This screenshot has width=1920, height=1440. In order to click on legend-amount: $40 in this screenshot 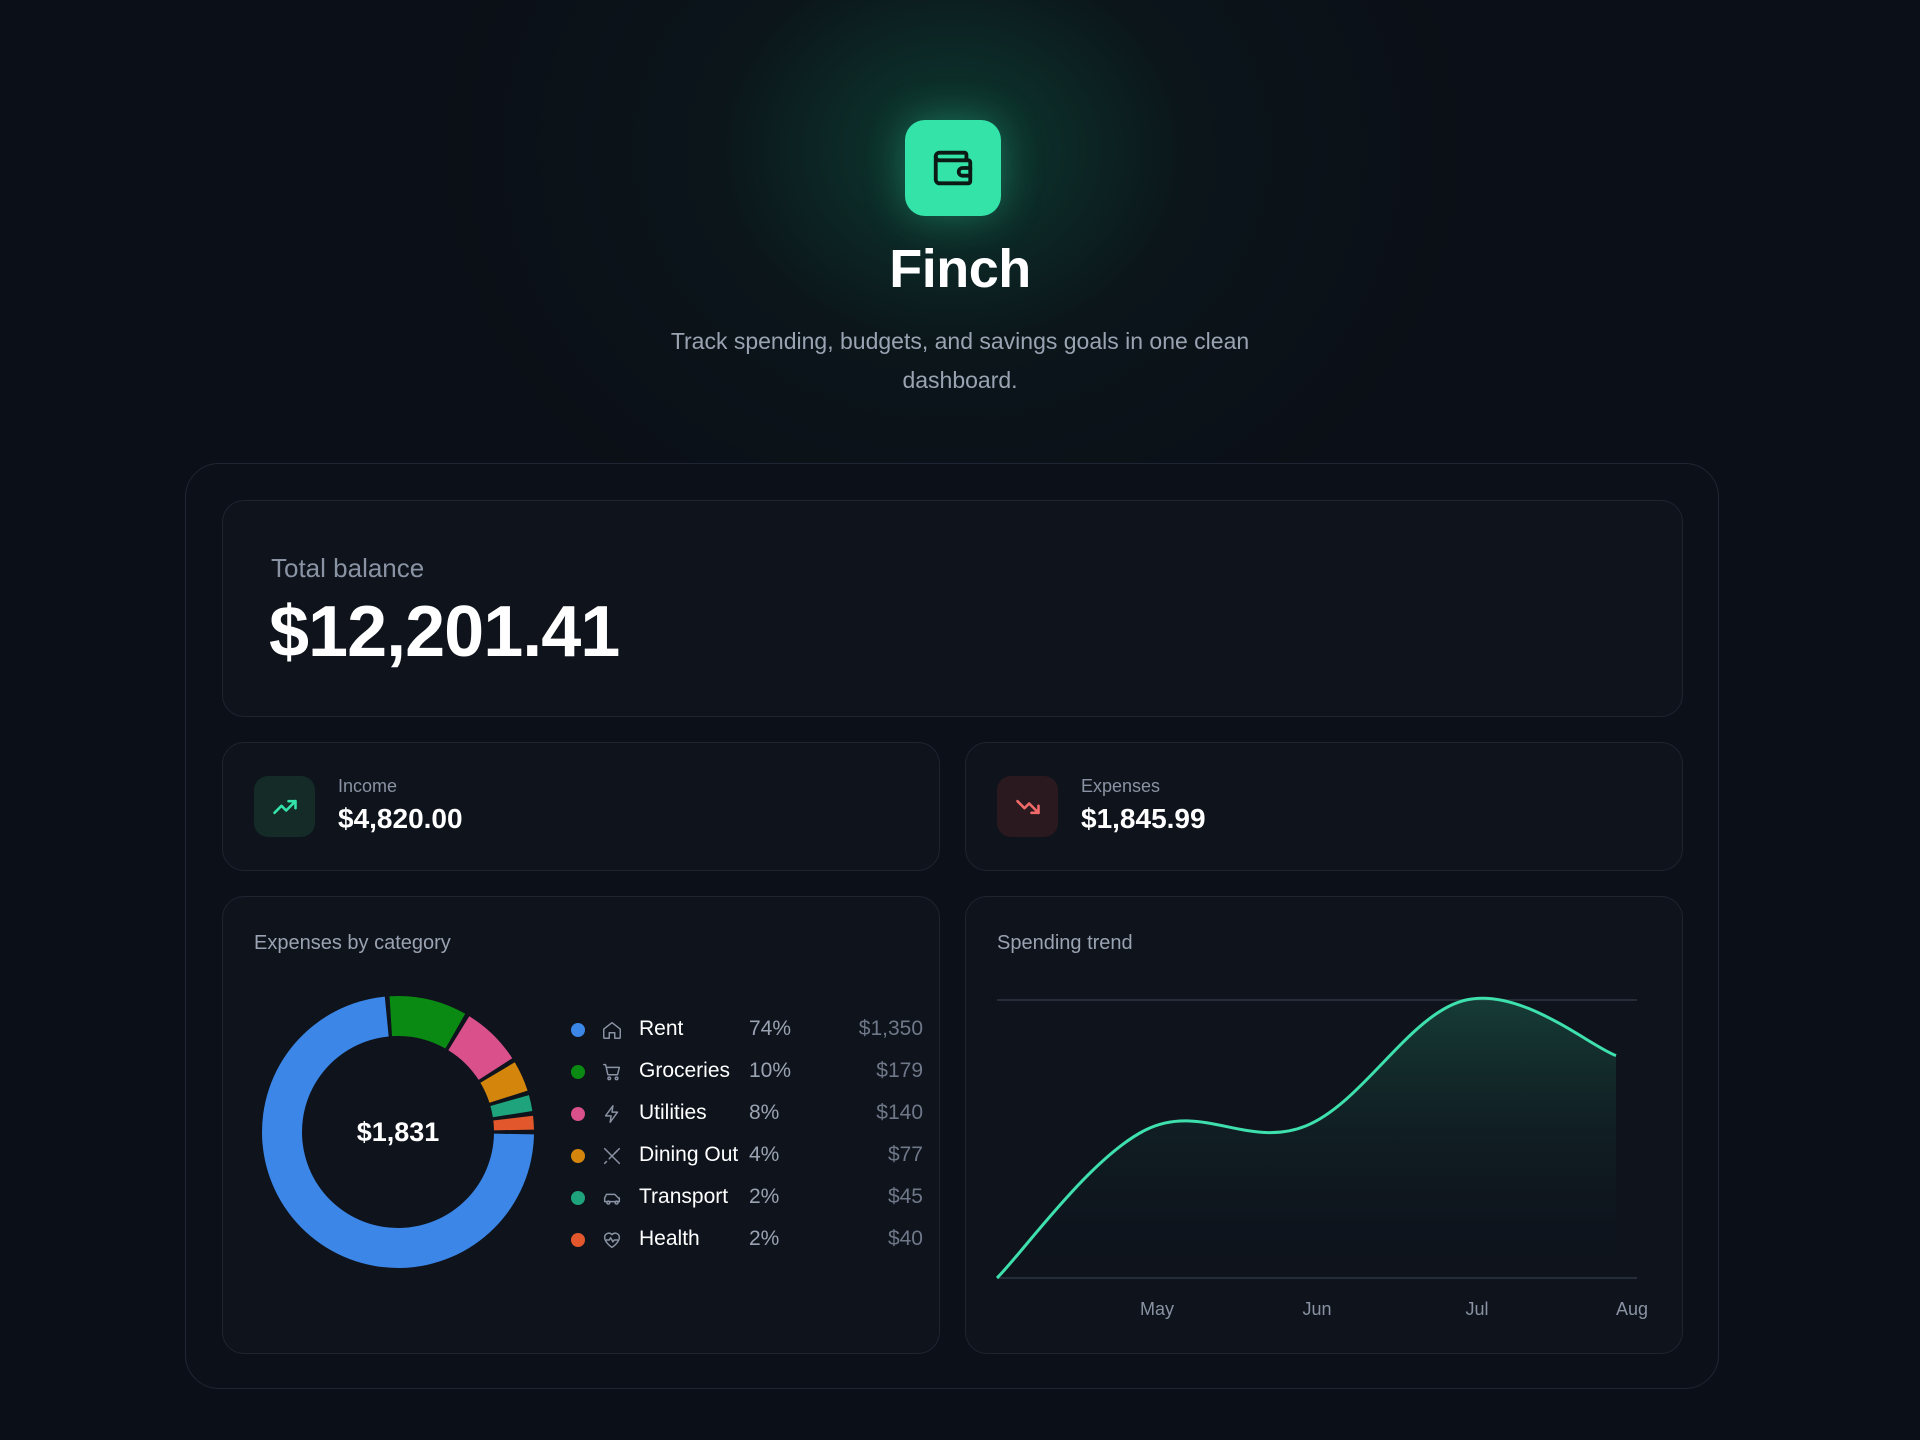, I will do `click(905, 1238)`.